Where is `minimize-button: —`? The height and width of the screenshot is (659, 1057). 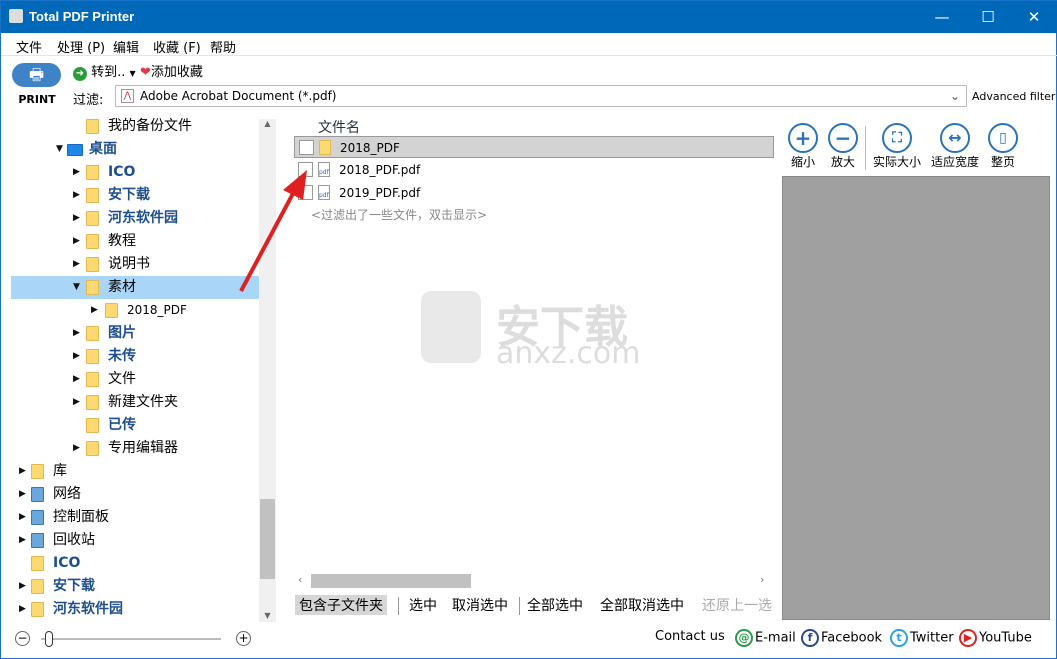
minimize-button: — is located at coordinates (942, 17).